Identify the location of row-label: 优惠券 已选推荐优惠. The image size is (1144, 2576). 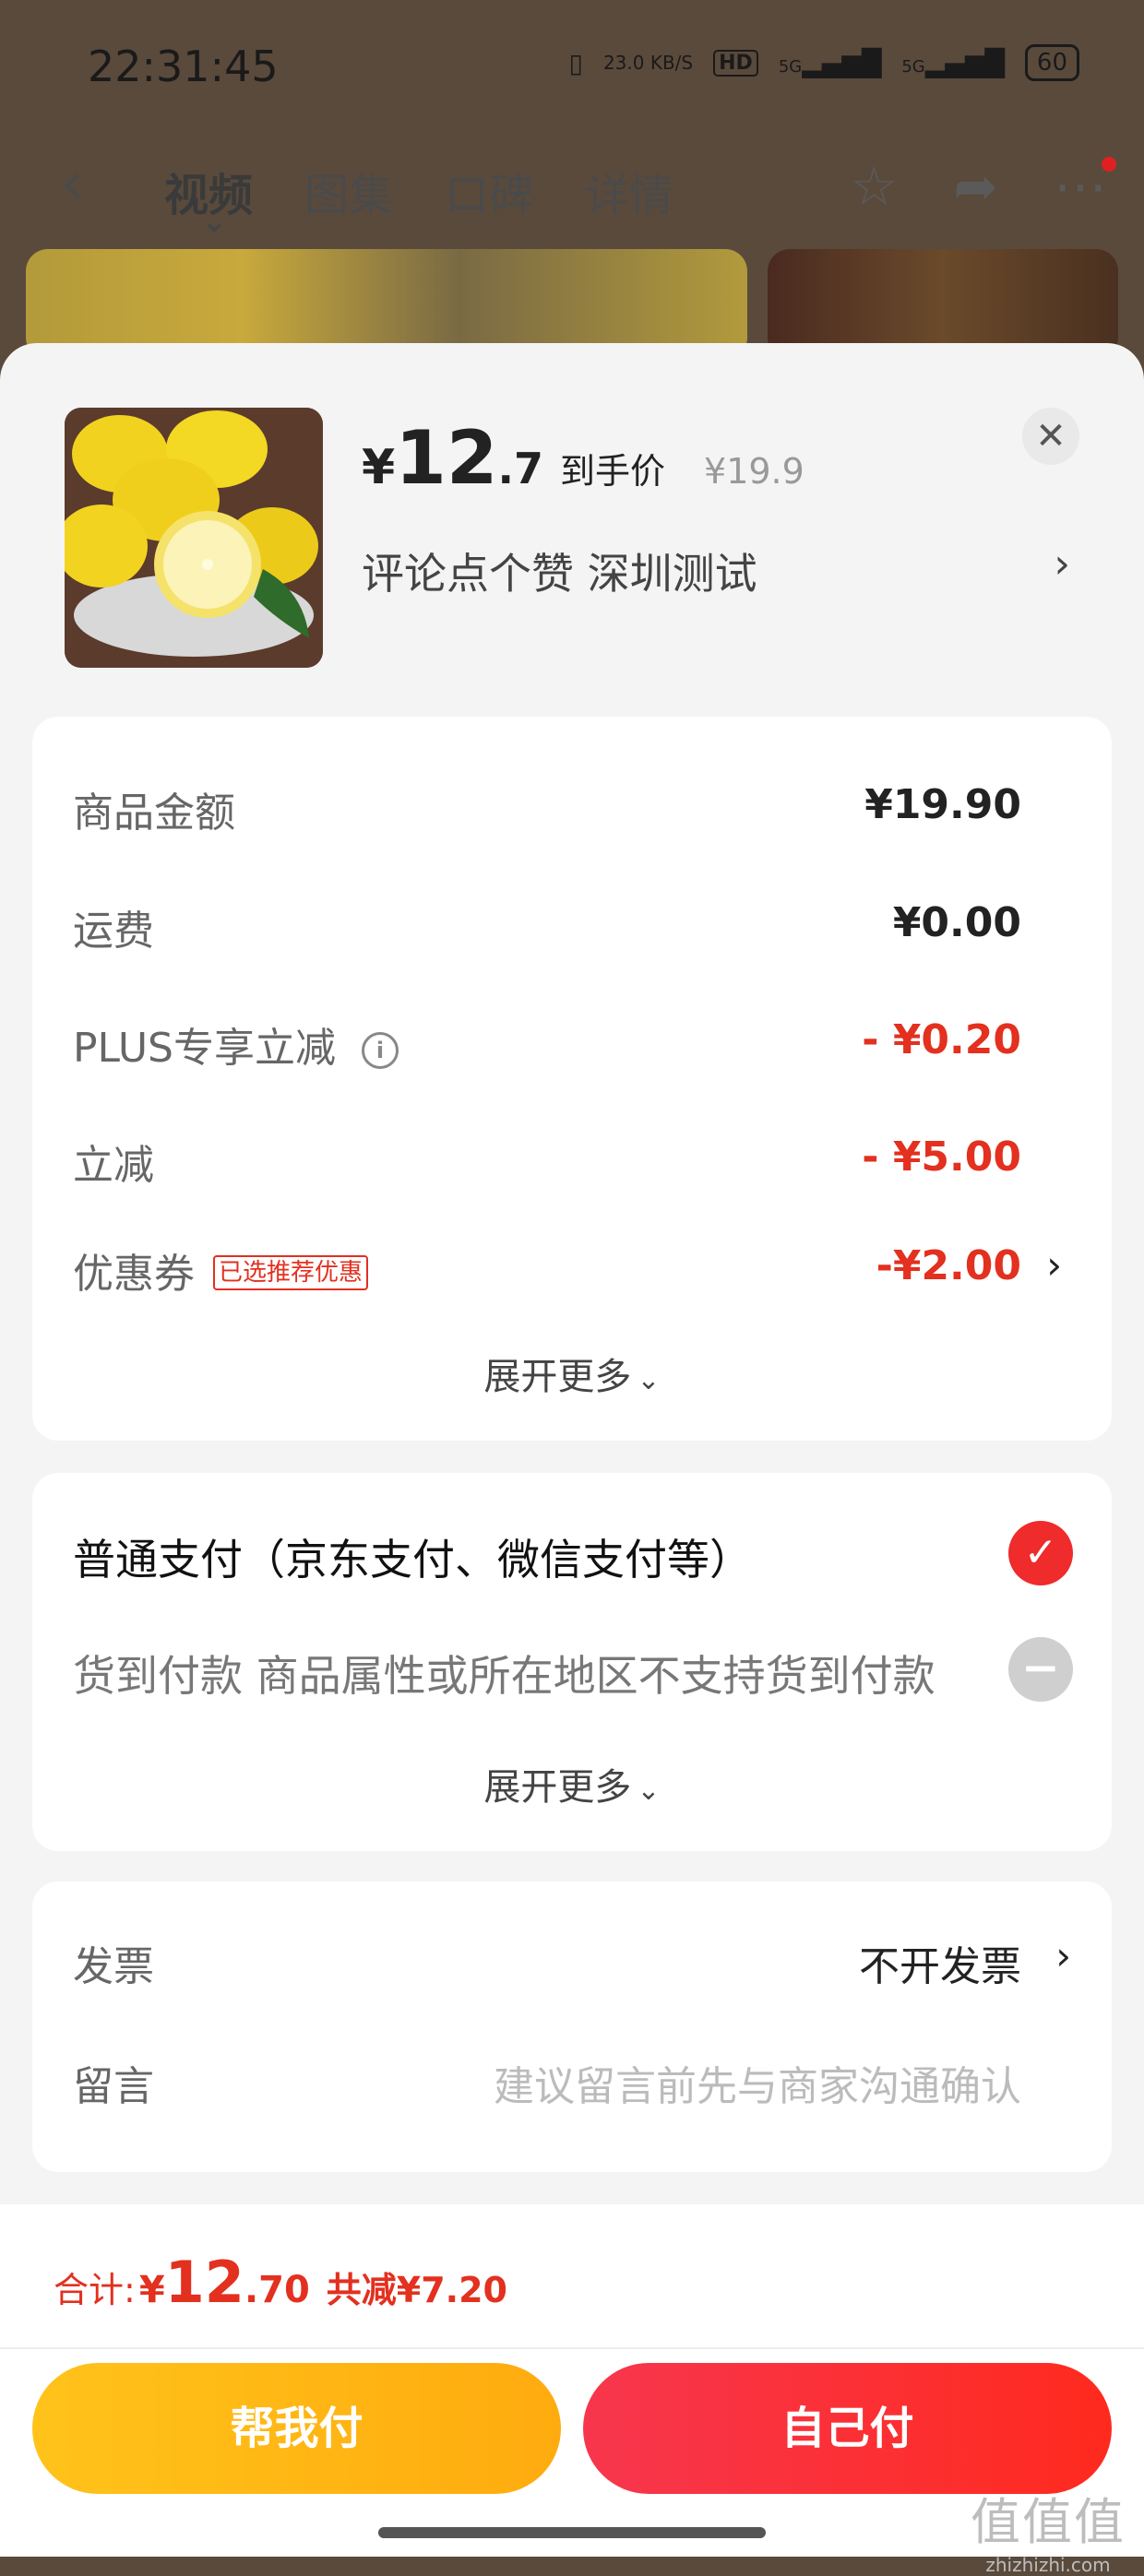
(221, 1270).